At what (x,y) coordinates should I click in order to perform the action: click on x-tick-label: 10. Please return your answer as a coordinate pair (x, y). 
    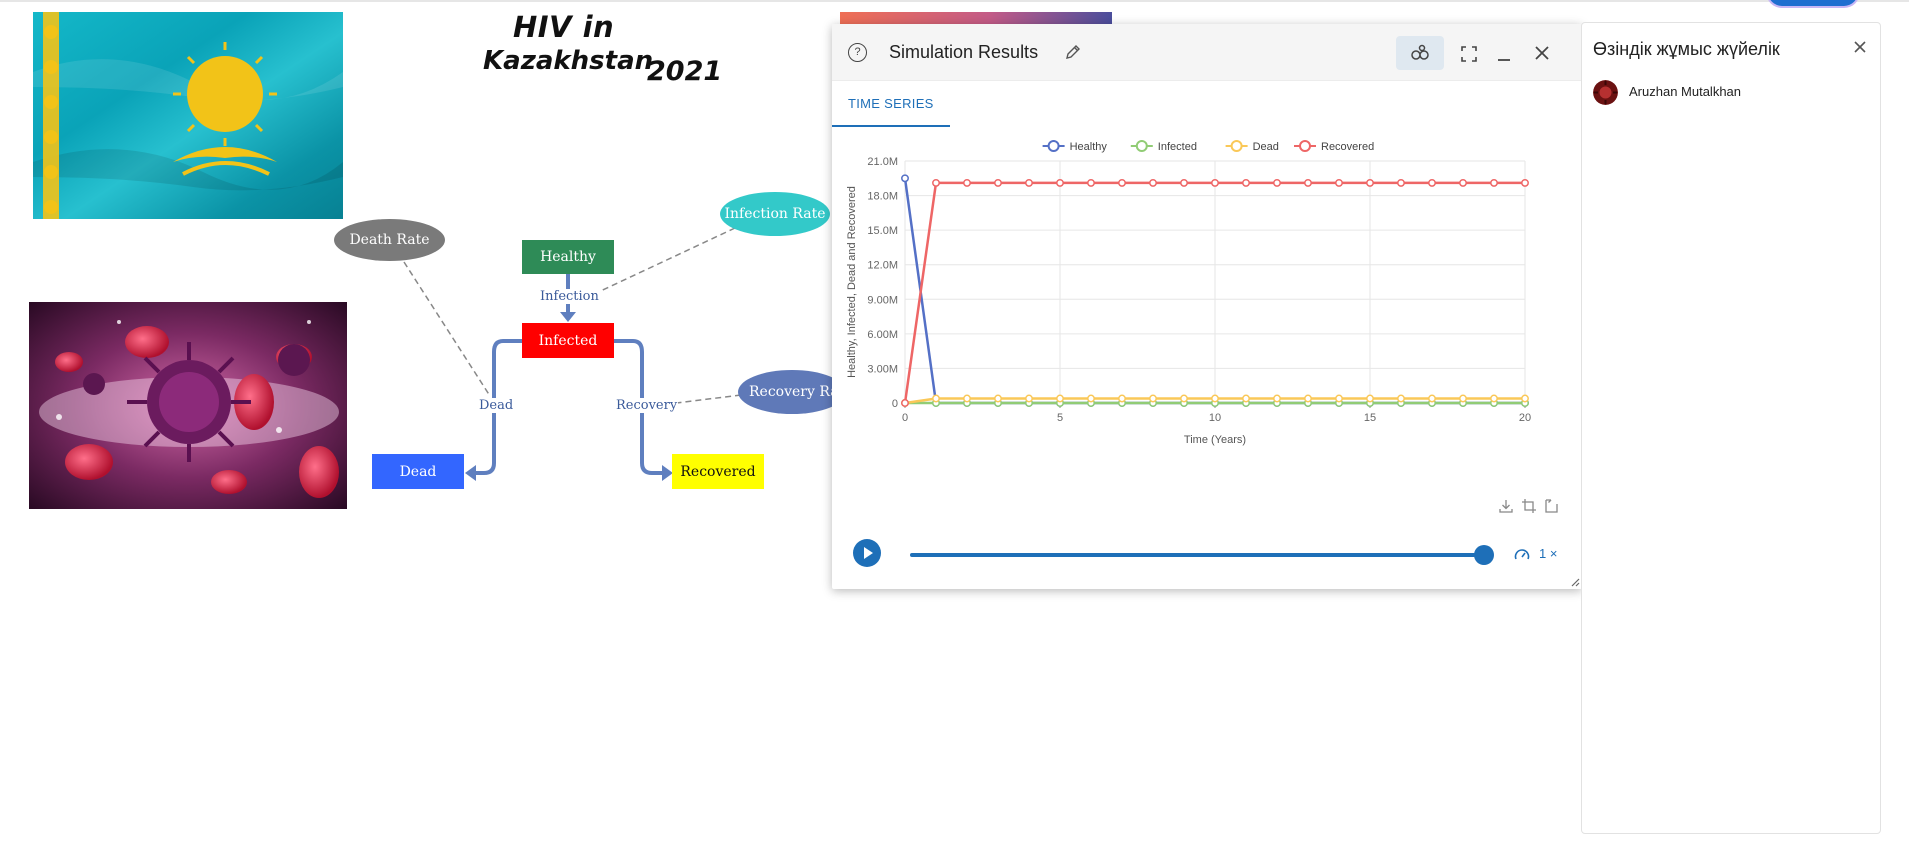
    Looking at the image, I should click on (1215, 418).